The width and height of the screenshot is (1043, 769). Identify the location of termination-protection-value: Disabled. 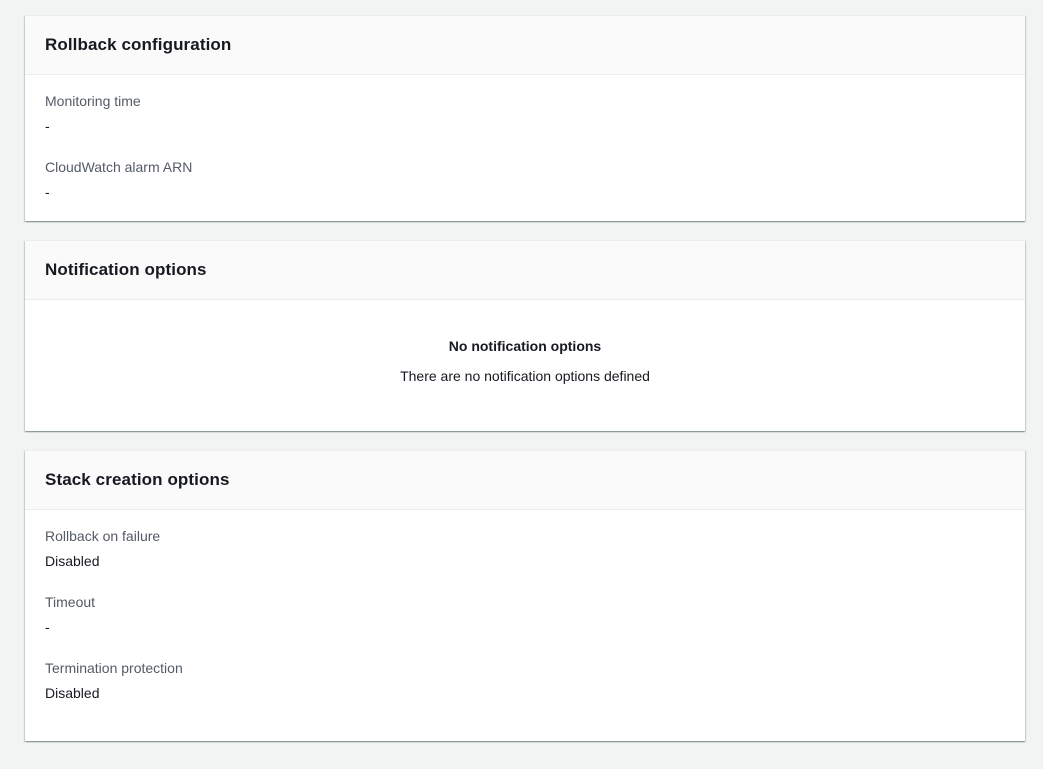
(72, 693).